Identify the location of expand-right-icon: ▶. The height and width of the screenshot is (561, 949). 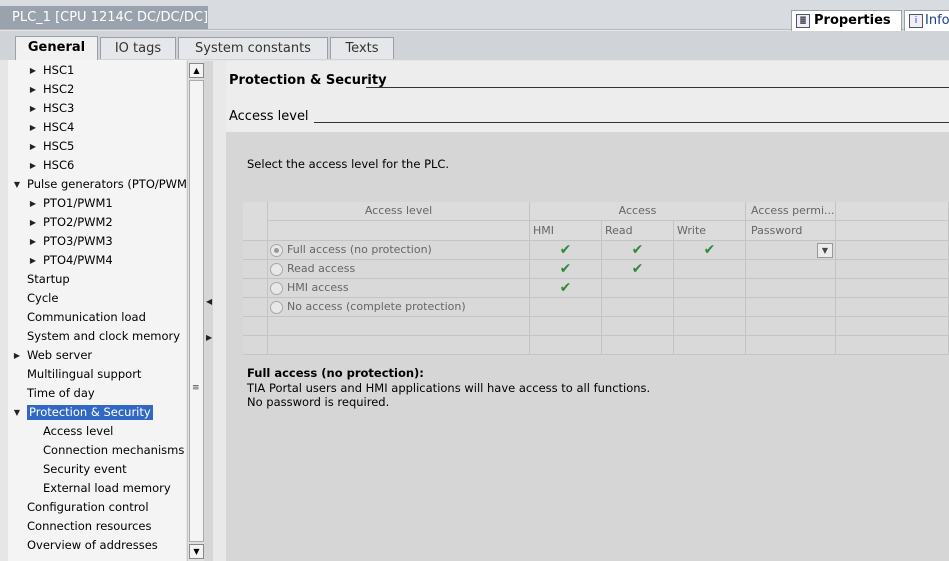
(209, 337).